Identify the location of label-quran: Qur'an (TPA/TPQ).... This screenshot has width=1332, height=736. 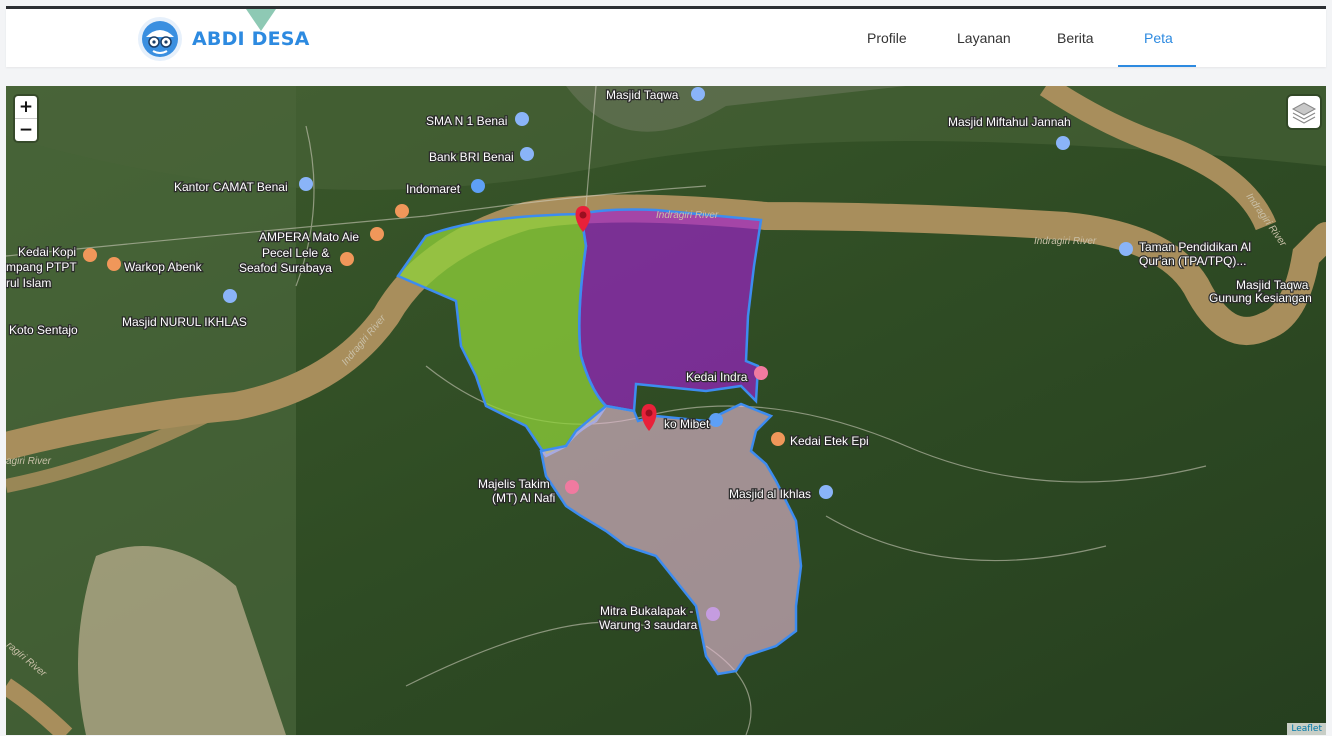
(1192, 261).